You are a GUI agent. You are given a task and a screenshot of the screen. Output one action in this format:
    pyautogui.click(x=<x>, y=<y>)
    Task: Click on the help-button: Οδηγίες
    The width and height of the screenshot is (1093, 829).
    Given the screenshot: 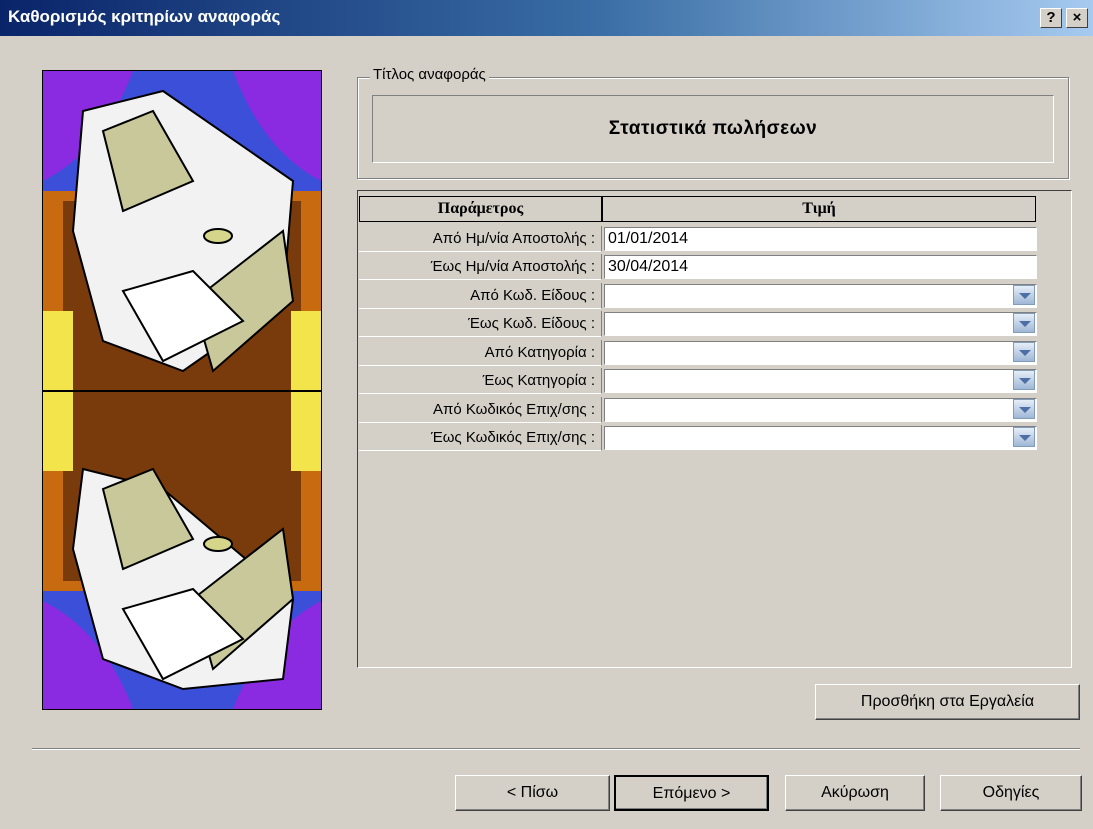 What is the action you would take?
    pyautogui.click(x=1011, y=793)
    